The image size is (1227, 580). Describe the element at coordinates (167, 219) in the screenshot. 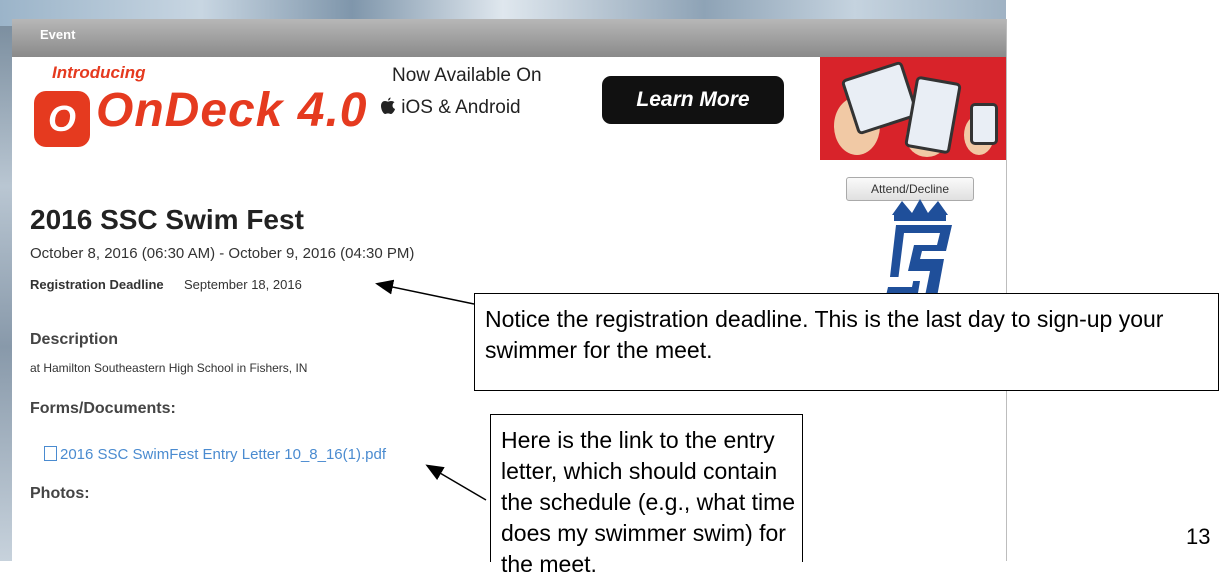

I see `event-title: 2016 SSC Swim Fest` at that location.